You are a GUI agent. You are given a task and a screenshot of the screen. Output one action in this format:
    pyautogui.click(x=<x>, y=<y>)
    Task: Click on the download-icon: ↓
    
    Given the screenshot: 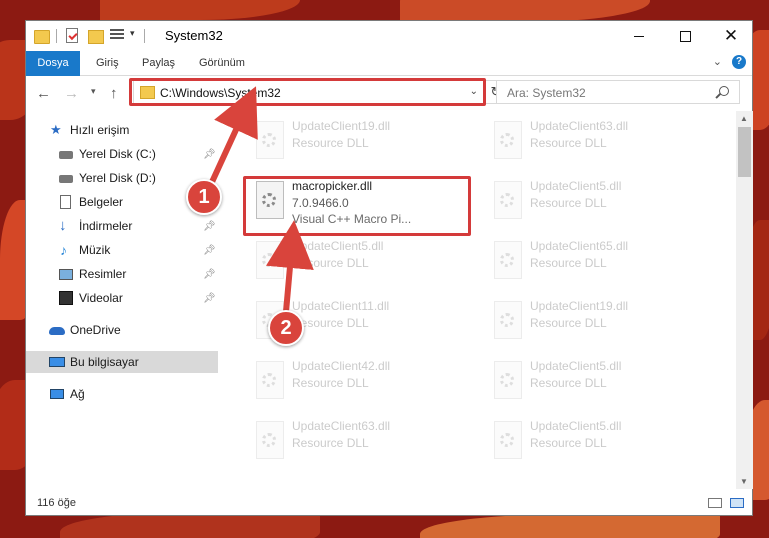 What is the action you would take?
    pyautogui.click(x=63, y=225)
    